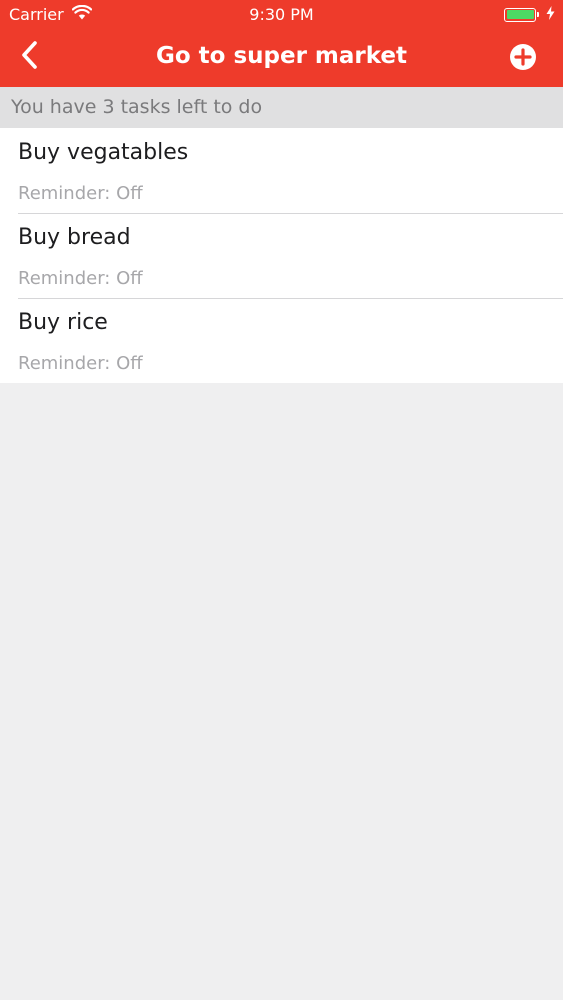 The height and width of the screenshot is (1000, 563). I want to click on battery-level, so click(520, 14).